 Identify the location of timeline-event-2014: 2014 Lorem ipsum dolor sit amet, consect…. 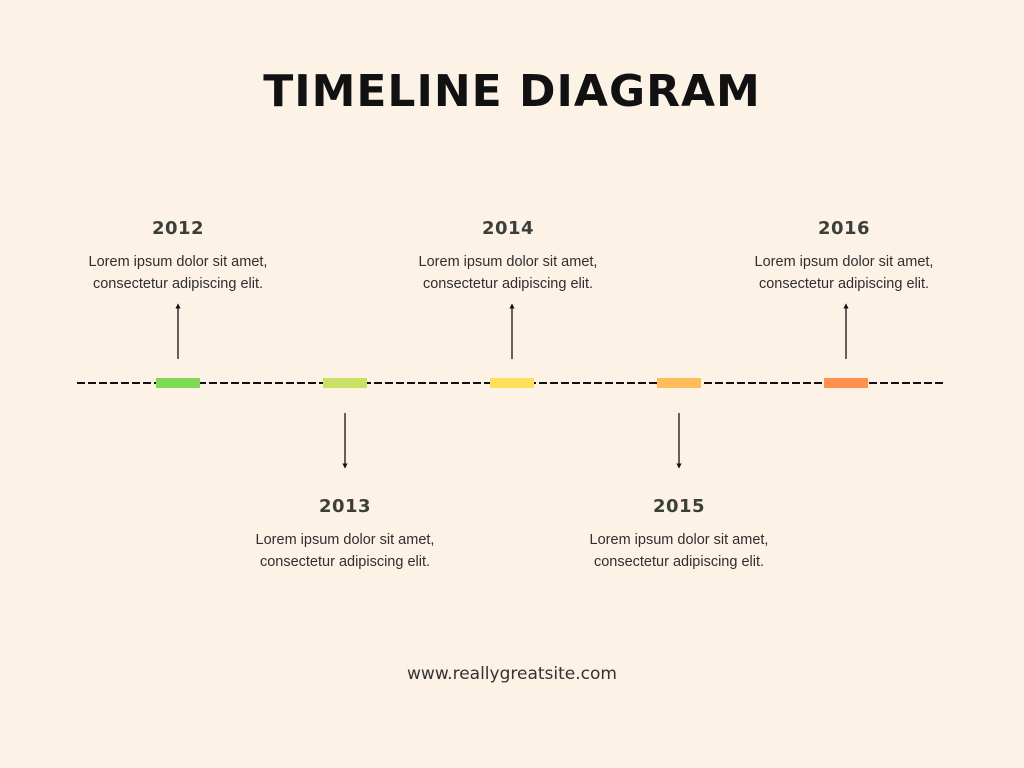
(508, 256).